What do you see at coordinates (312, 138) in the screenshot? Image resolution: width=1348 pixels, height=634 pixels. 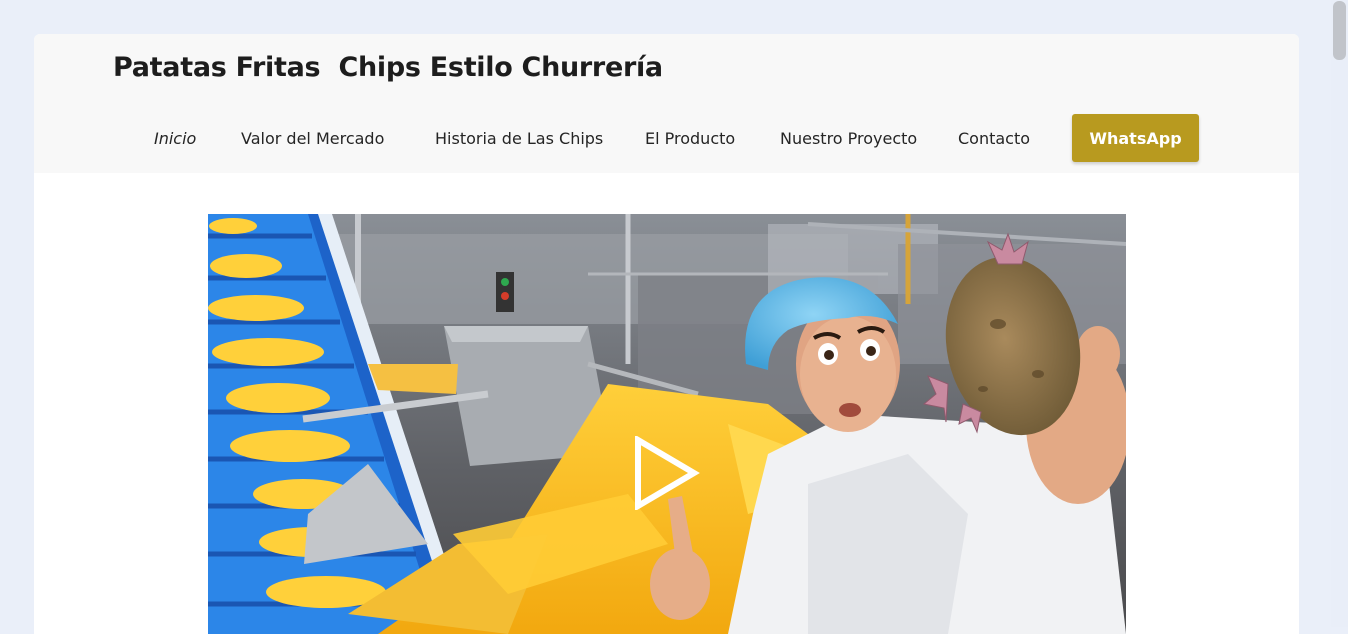 I see `nav-item-valor-del-mercado: Valor del Mercado` at bounding box center [312, 138].